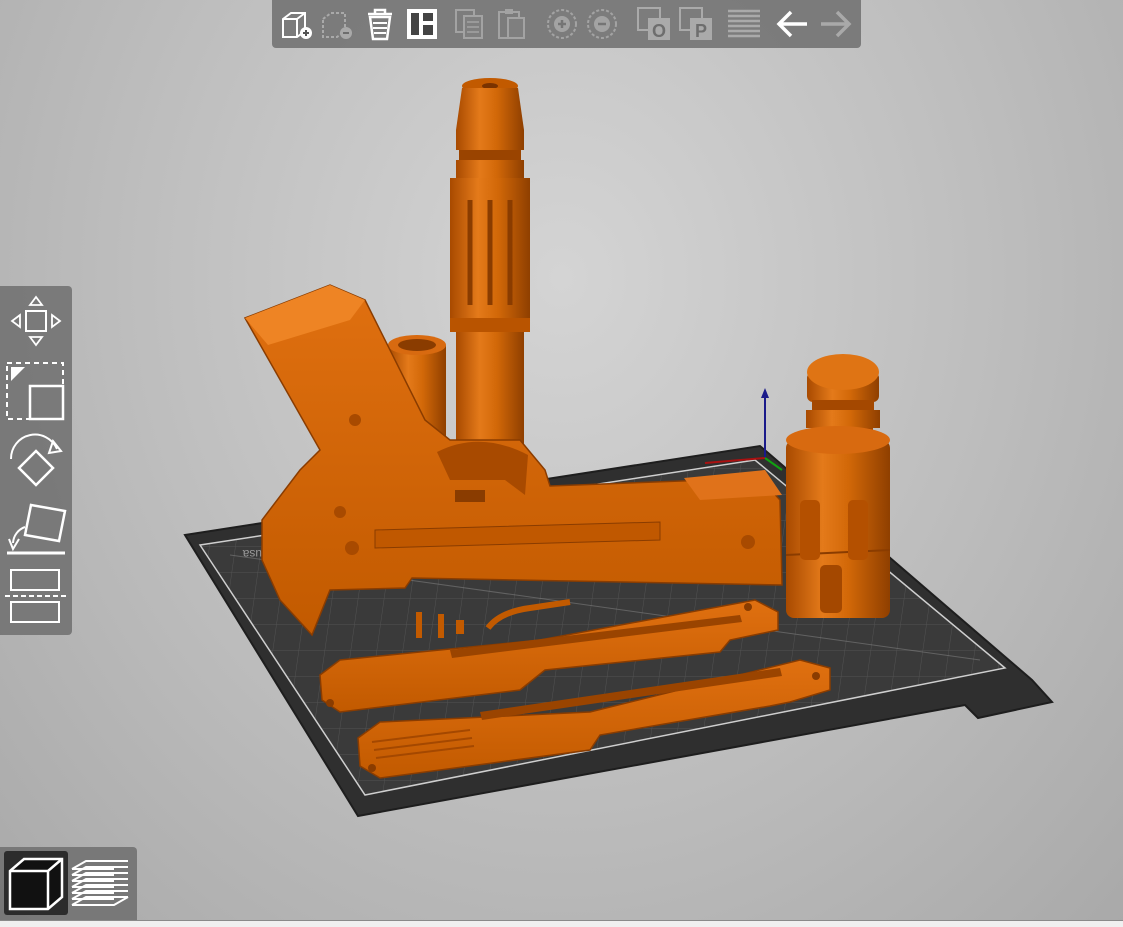 This screenshot has height=927, width=1123. What do you see at coordinates (701, 31) in the screenshot?
I see `split-parts-label: P` at bounding box center [701, 31].